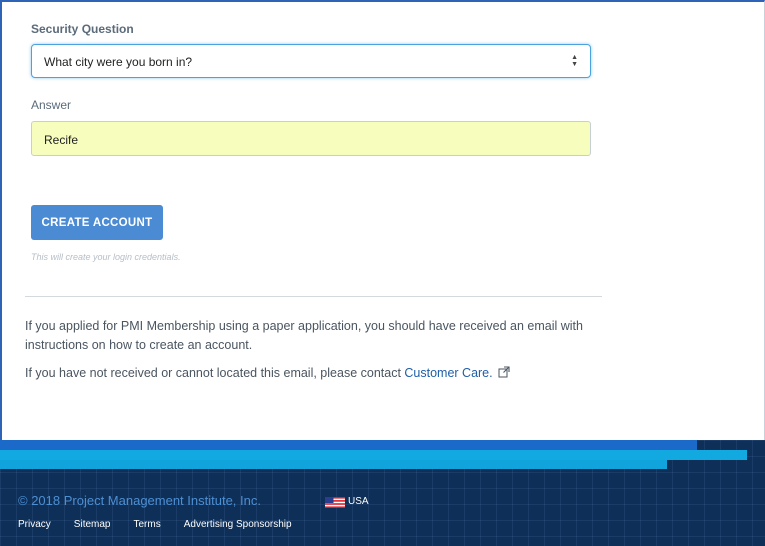  I want to click on security-question-value: What city were you born in?, so click(118, 62).